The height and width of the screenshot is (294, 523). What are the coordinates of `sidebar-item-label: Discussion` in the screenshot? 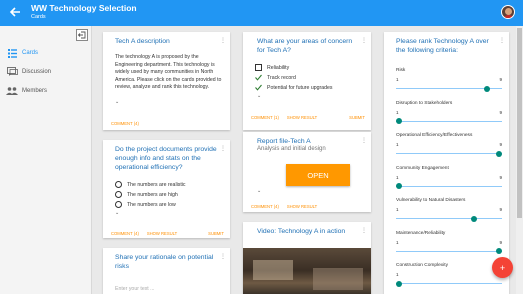 It's located at (37, 72).